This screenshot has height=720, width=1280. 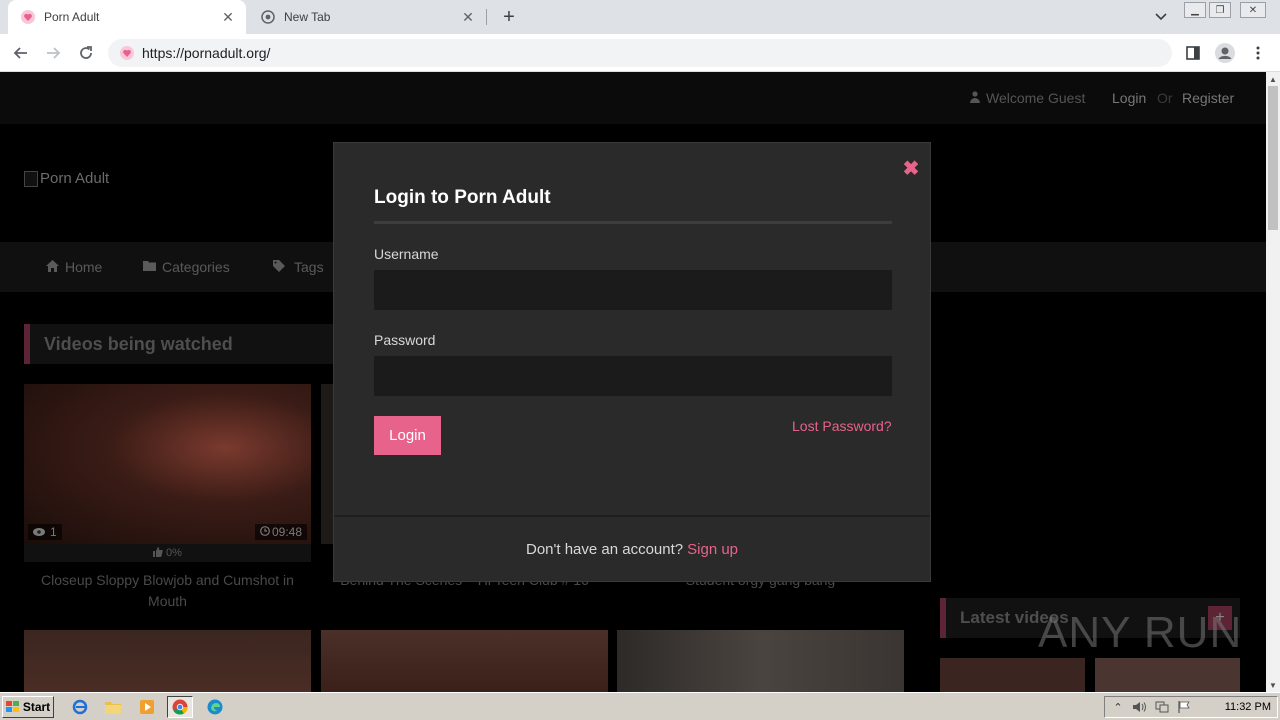 I want to click on video-thumbnail: 1 09:48, so click(x=167, y=464).